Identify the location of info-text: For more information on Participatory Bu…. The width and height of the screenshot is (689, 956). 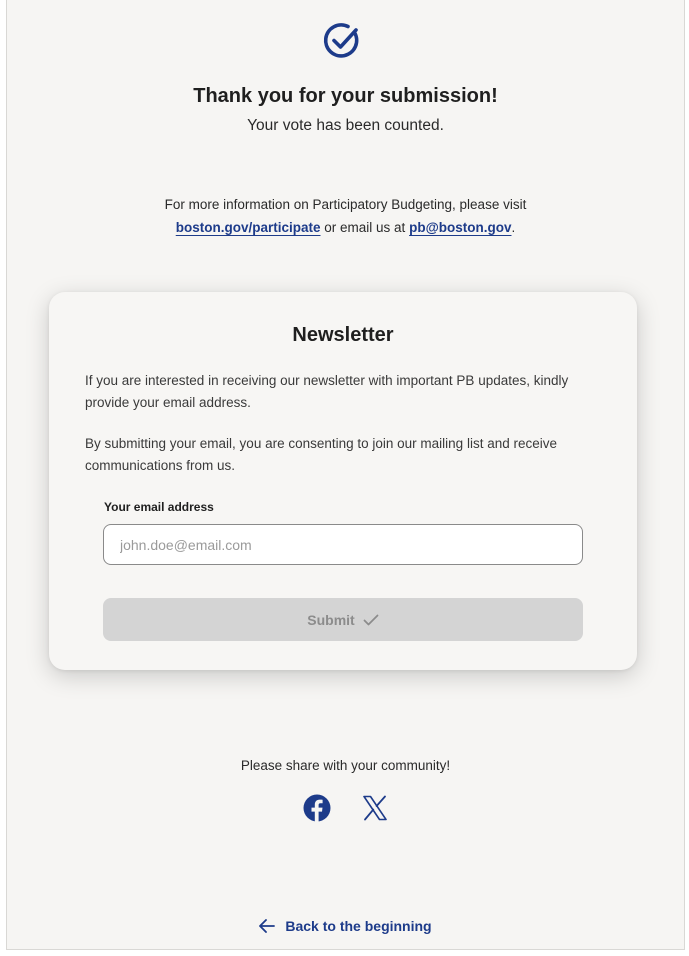
(345, 216).